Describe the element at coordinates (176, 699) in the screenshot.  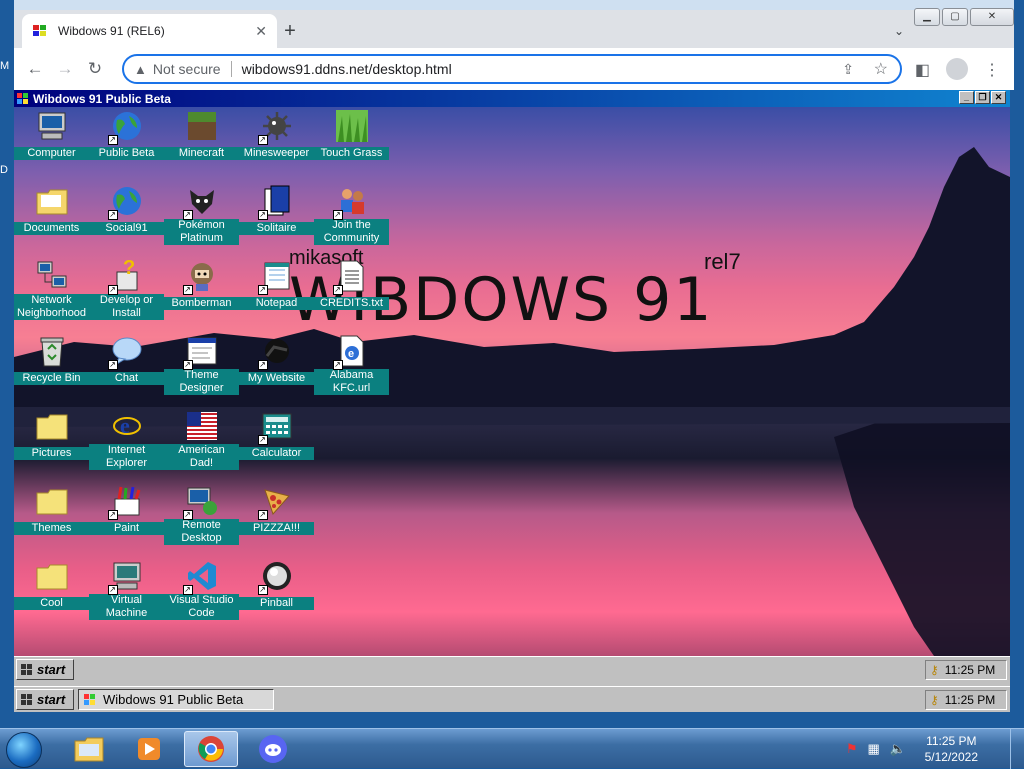
I see `task-button-wibdows: Wibdows 91 Public Beta` at that location.